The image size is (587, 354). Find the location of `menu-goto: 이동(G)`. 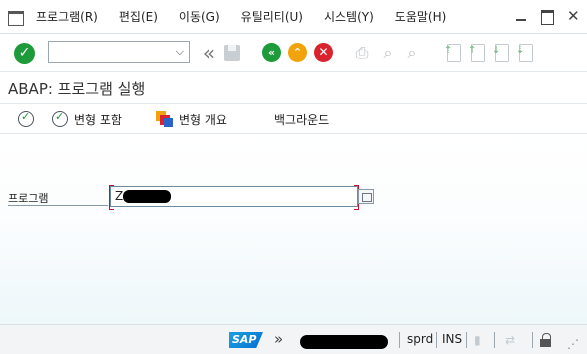

menu-goto: 이동(G) is located at coordinates (199, 16).